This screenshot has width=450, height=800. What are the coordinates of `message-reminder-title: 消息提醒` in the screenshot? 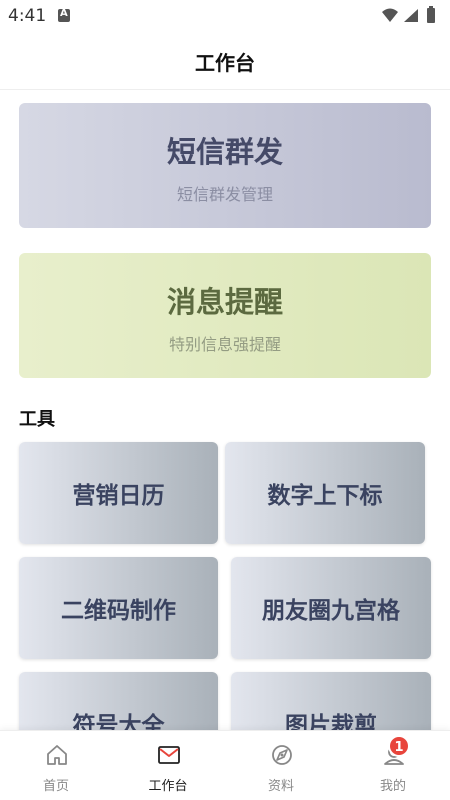 It's located at (224, 302).